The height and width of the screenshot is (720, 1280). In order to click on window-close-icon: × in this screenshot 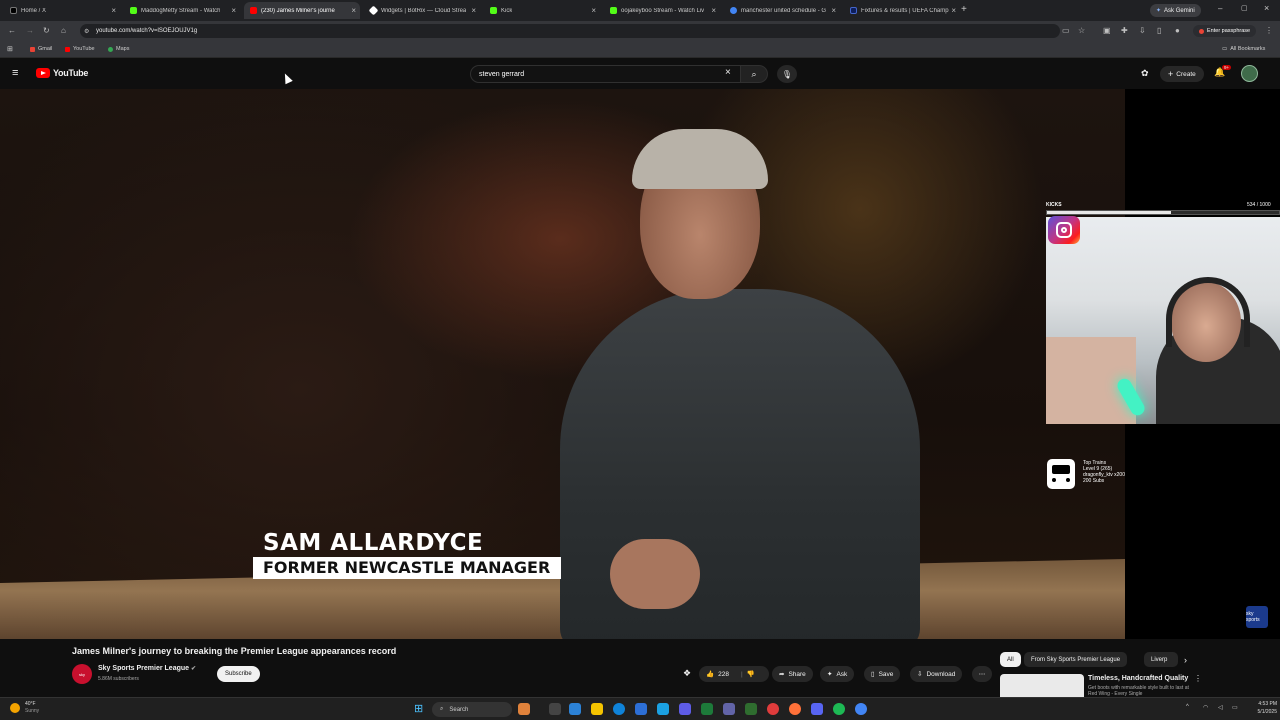, I will do `click(1266, 8)`.